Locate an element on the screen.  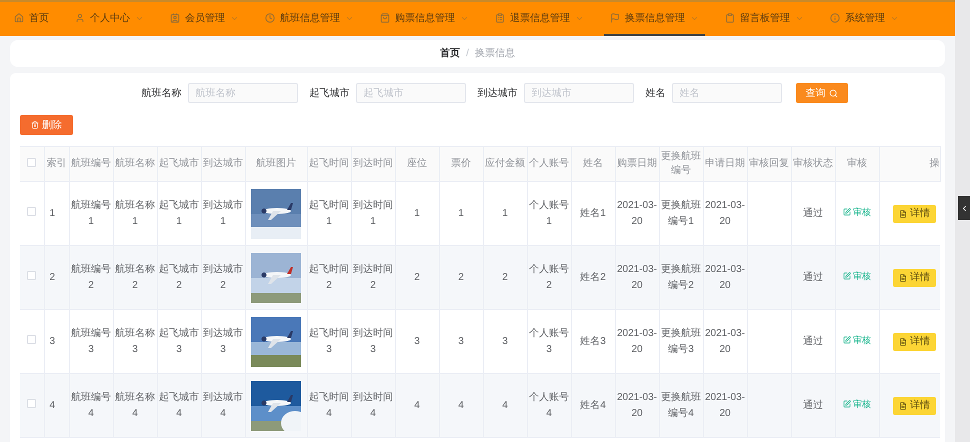
nav-tab: 换票信息管理 is located at coordinates (654, 19).